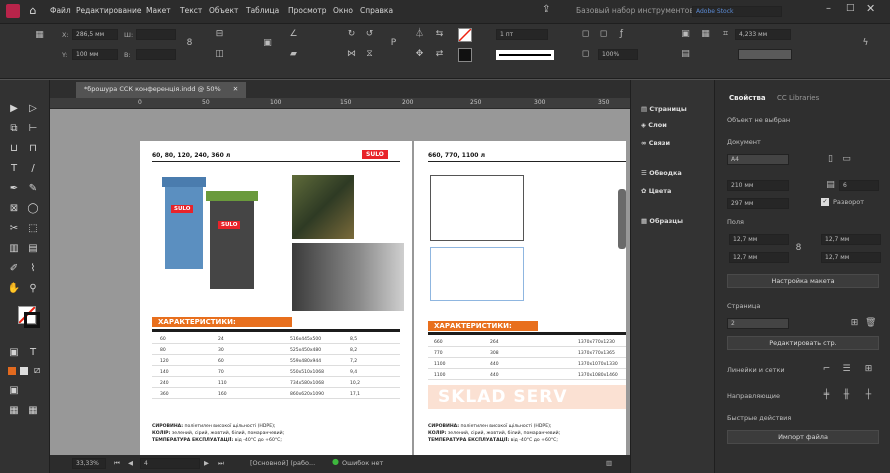 This screenshot has width=890, height=473. I want to click on page-field: 4, so click(170, 463).